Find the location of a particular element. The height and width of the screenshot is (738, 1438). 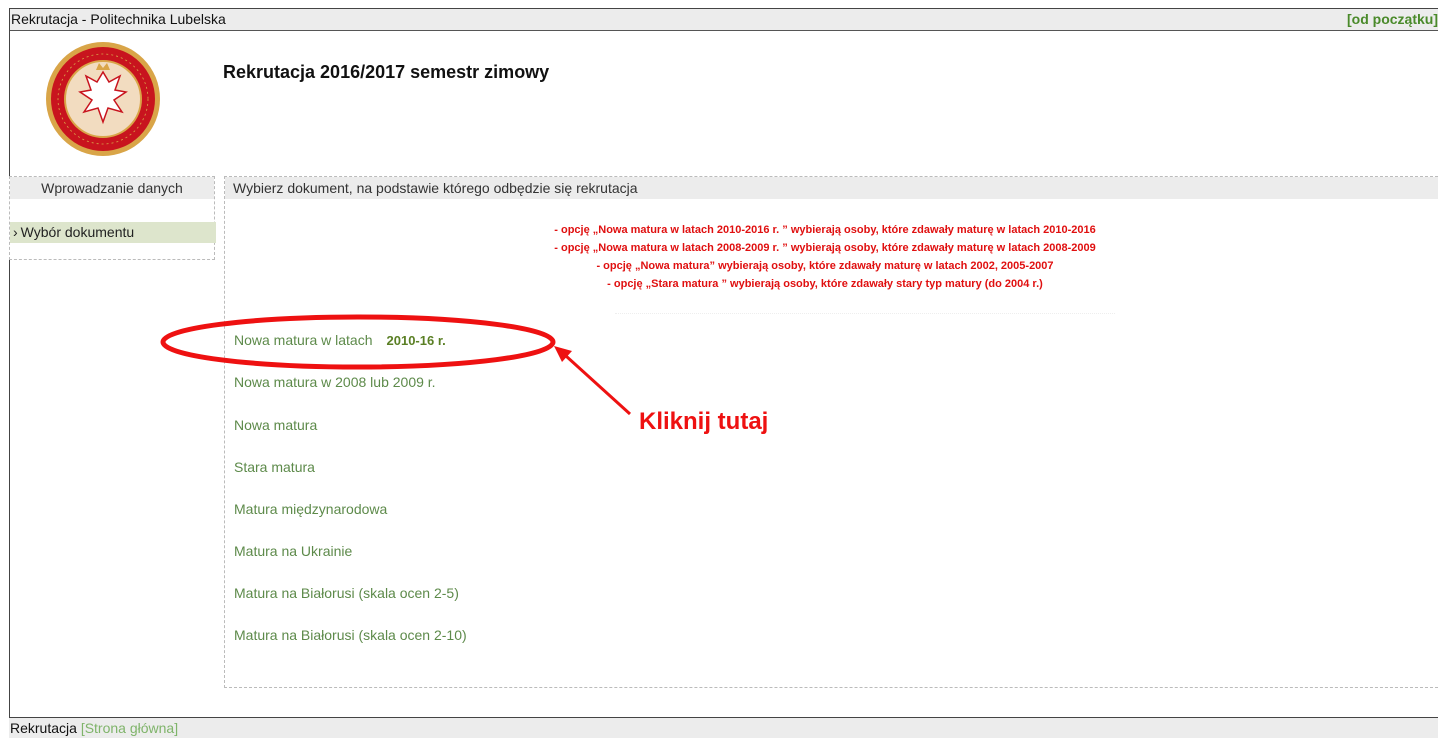

page-title: Rekrutacja 2016/2017 semestr zimowy is located at coordinates (386, 72).